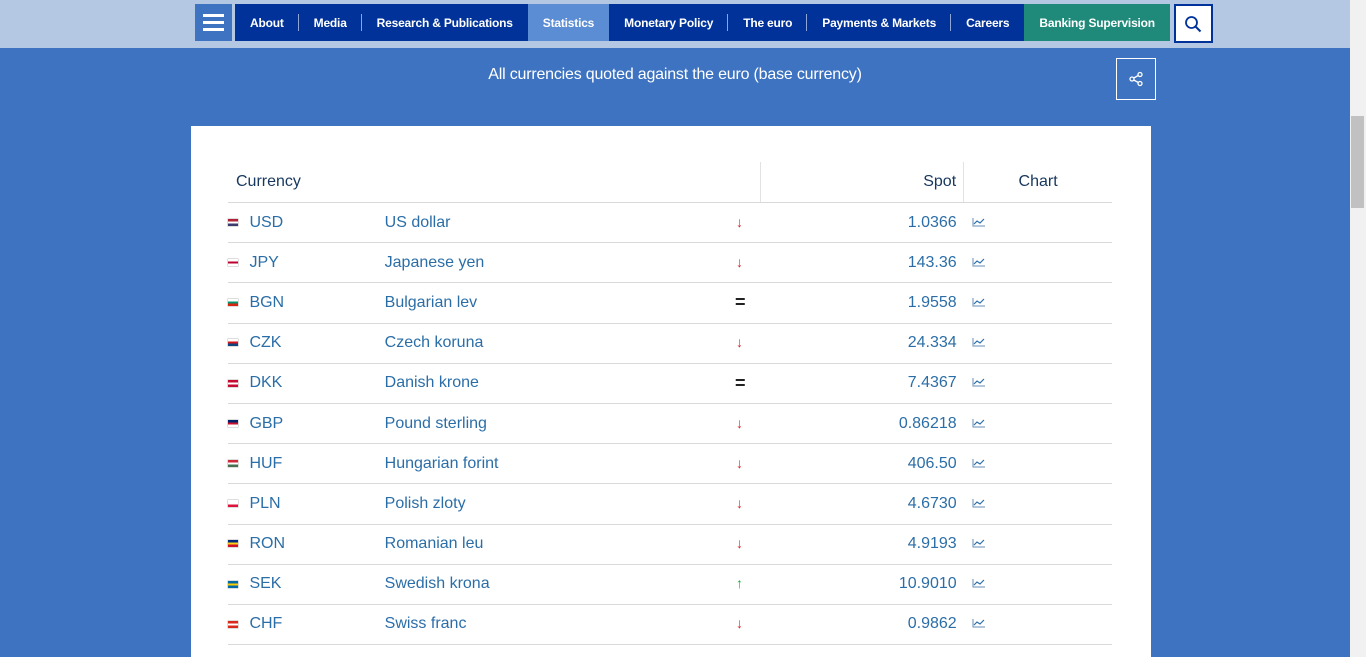  I want to click on table-row: CZK Czech koruna ↓ 24.334, so click(670, 343).